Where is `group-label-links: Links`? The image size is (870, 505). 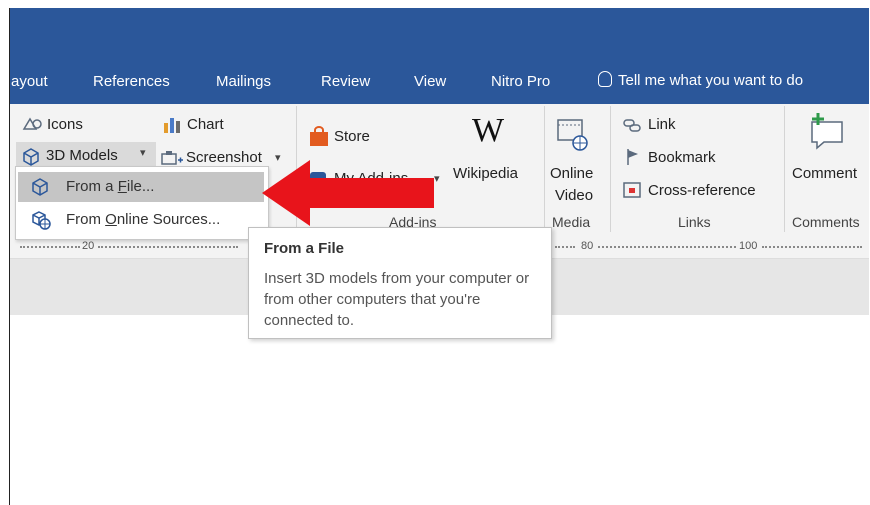
group-label-links: Links is located at coordinates (694, 222).